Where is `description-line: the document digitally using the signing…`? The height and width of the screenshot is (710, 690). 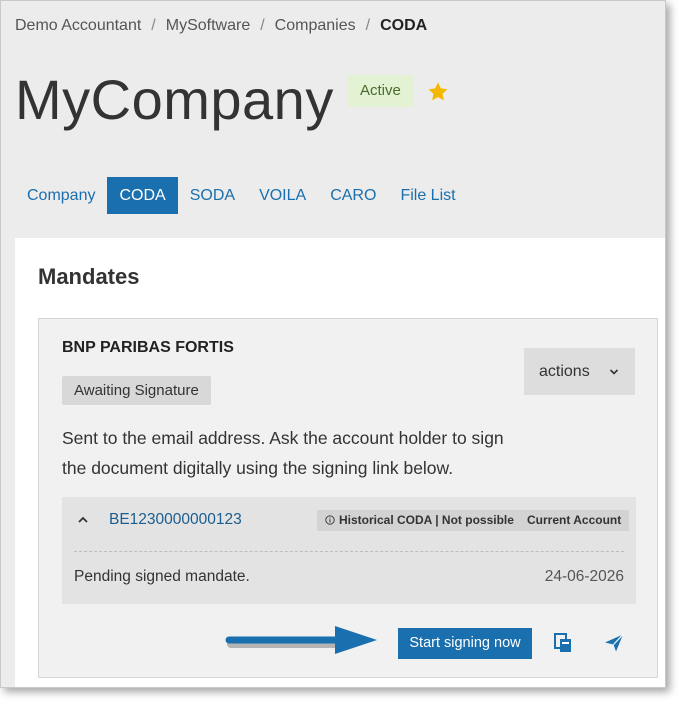
description-line: the document digitally using the signing… is located at coordinates (258, 468).